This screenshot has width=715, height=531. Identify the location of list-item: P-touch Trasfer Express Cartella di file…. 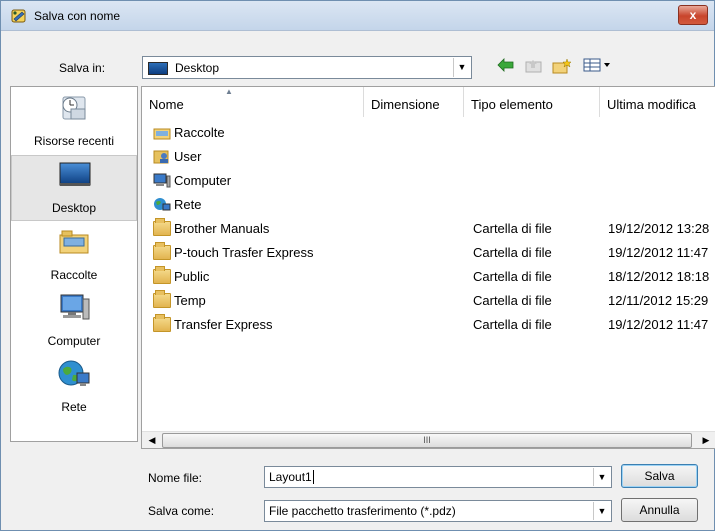
(428, 253).